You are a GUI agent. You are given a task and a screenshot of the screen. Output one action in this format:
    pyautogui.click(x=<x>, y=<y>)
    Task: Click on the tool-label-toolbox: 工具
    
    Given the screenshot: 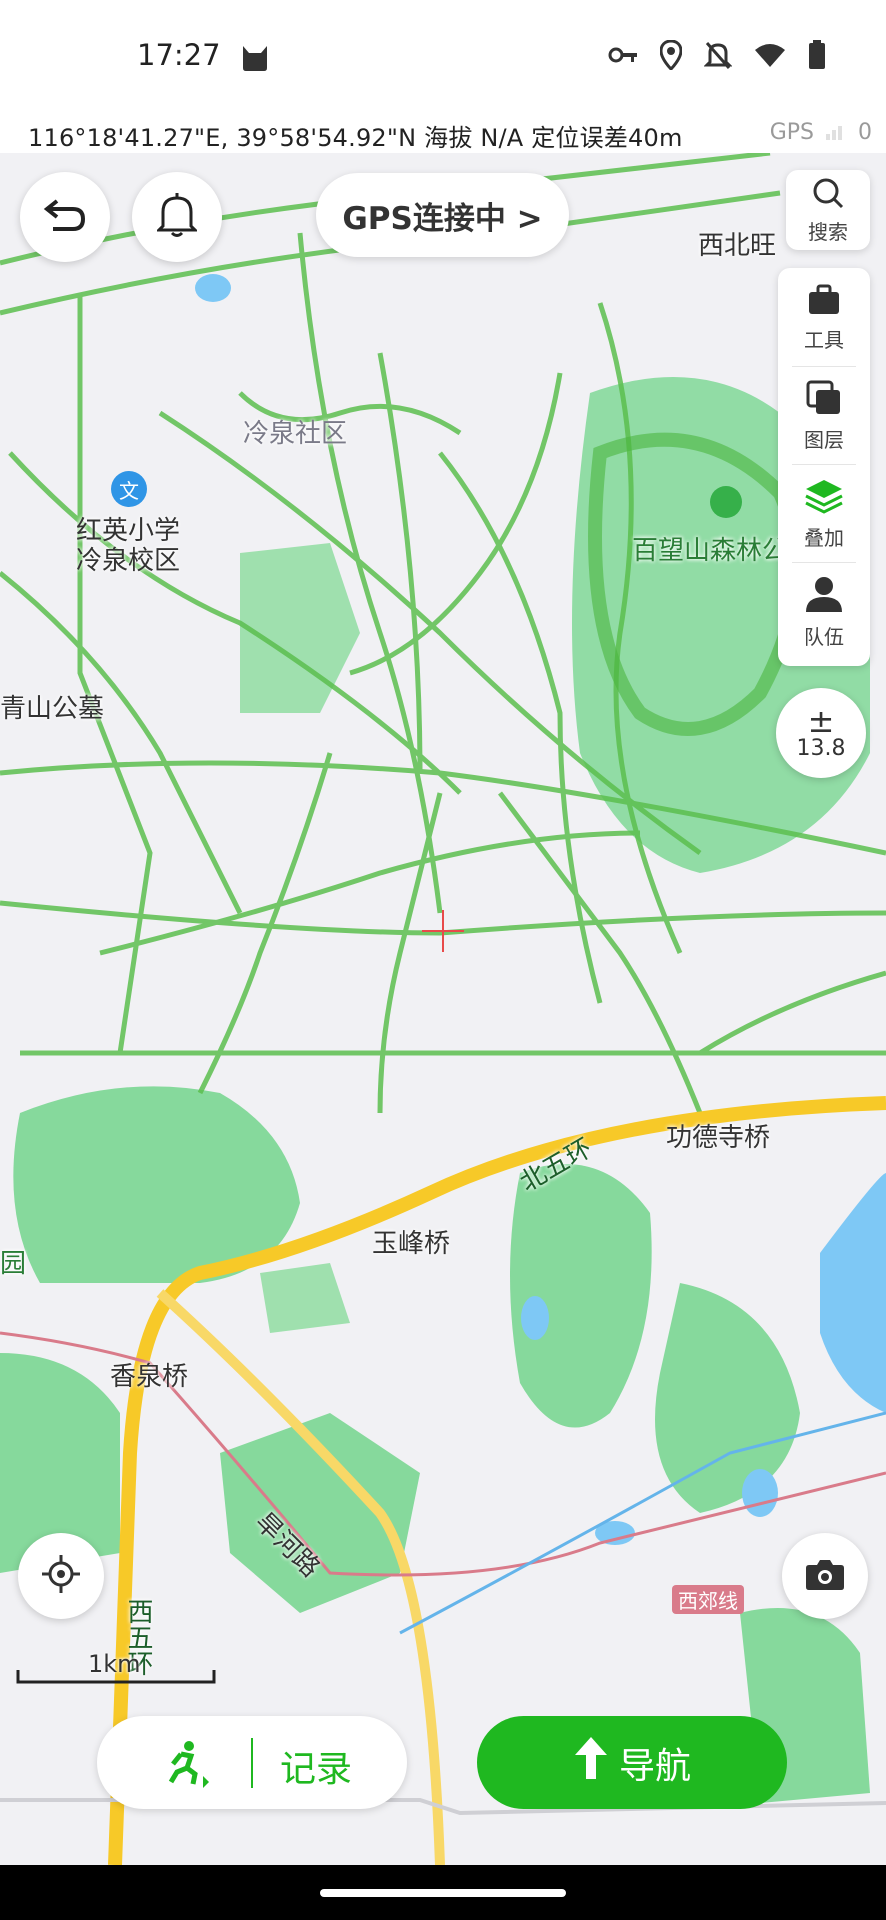 What is the action you would take?
    pyautogui.click(x=824, y=339)
    